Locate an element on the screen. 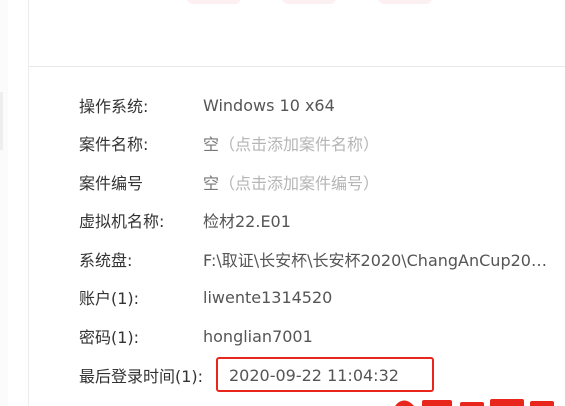  password-value: honglian7001 is located at coordinates (258, 336).